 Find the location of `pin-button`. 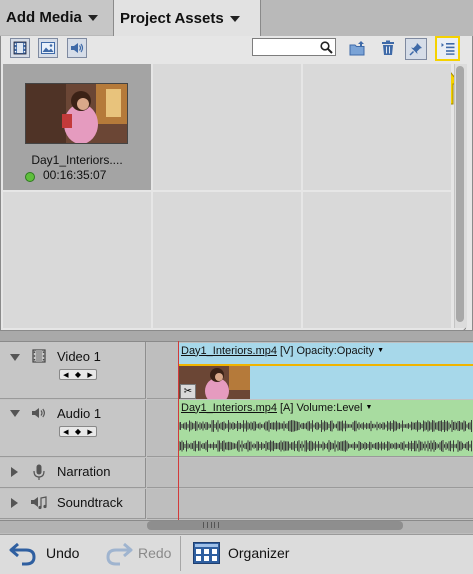

pin-button is located at coordinates (416, 49).